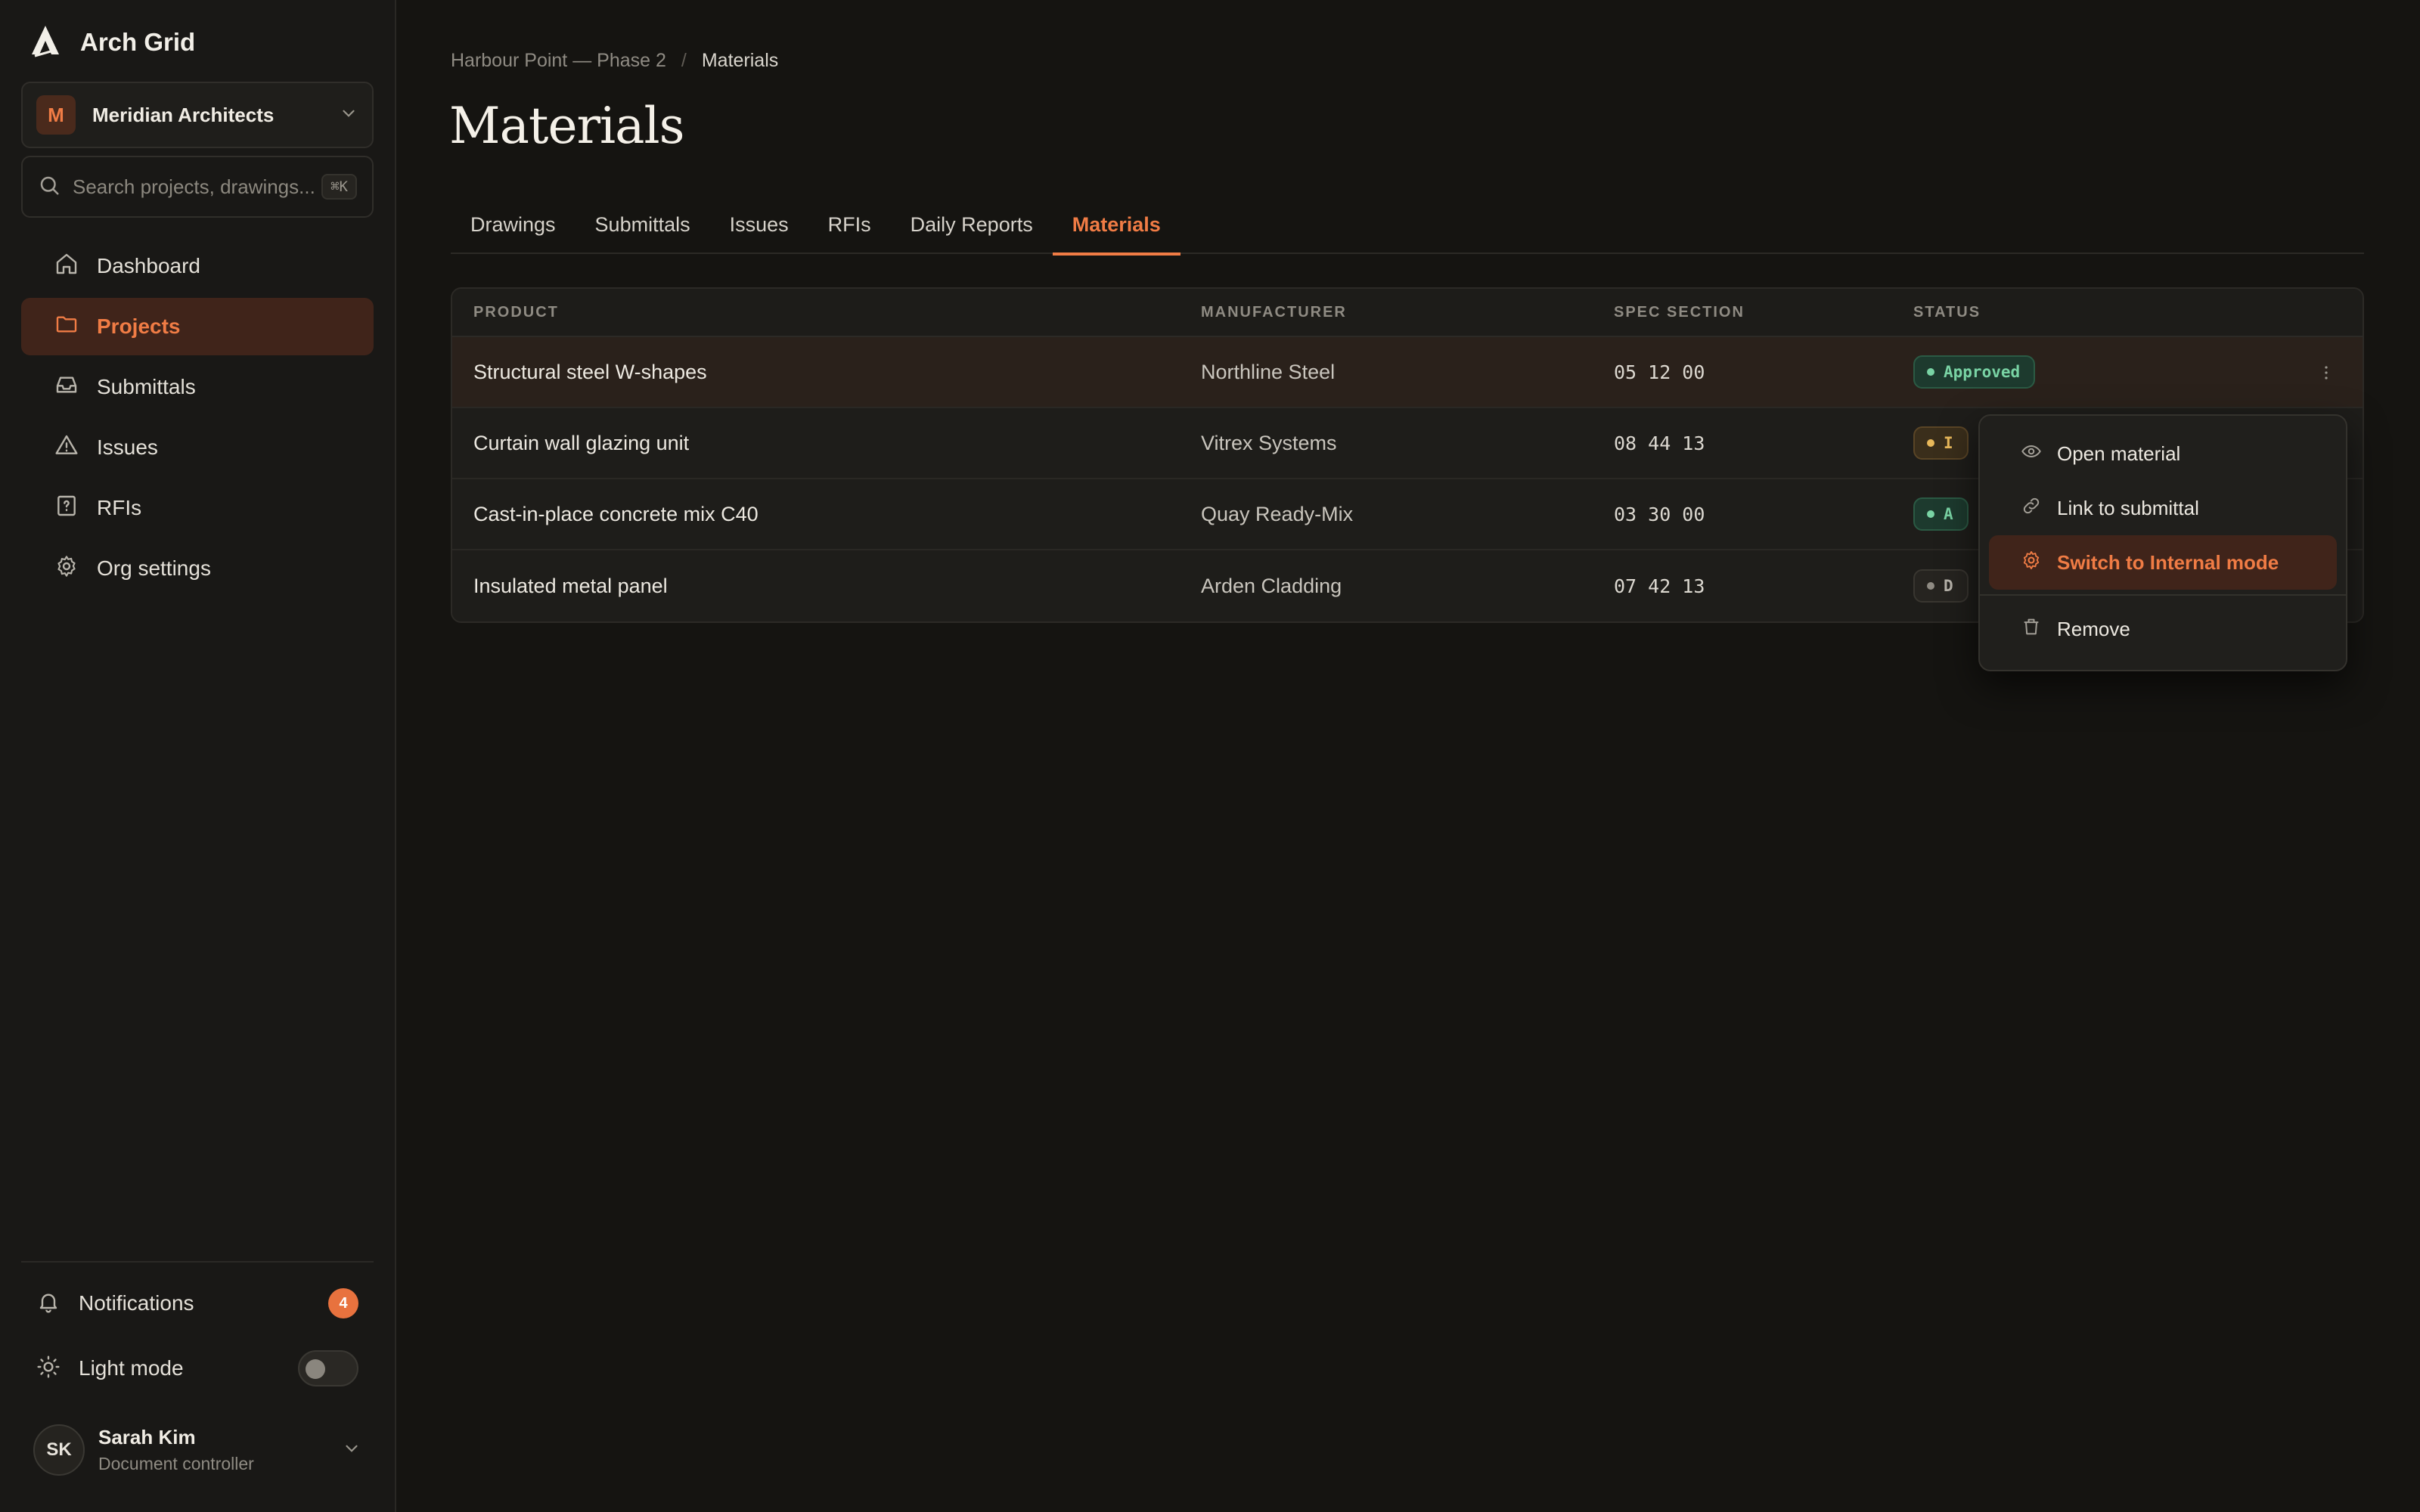  Describe the element at coordinates (1268, 371) in the screenshot. I see `cell-manufacturer: Northline Steel` at that location.